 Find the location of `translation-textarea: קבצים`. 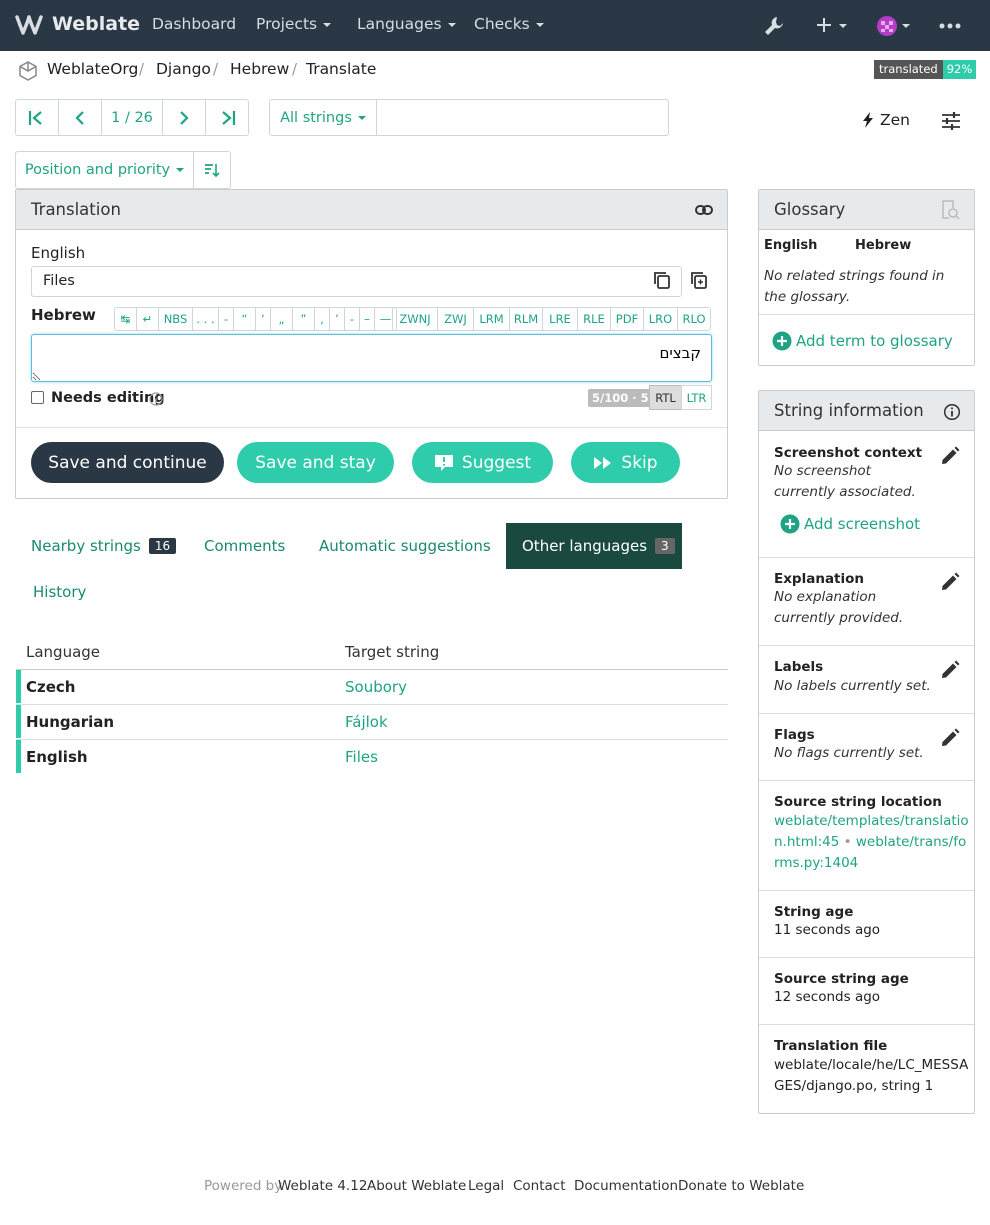

translation-textarea: קבצים is located at coordinates (371, 358).